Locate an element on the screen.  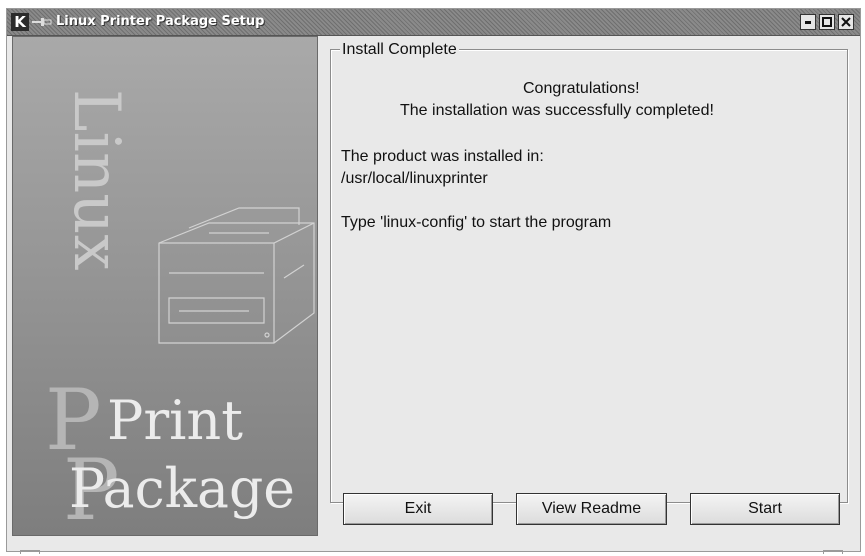
print-package-logo: P P Print Package is located at coordinates (170, 449).